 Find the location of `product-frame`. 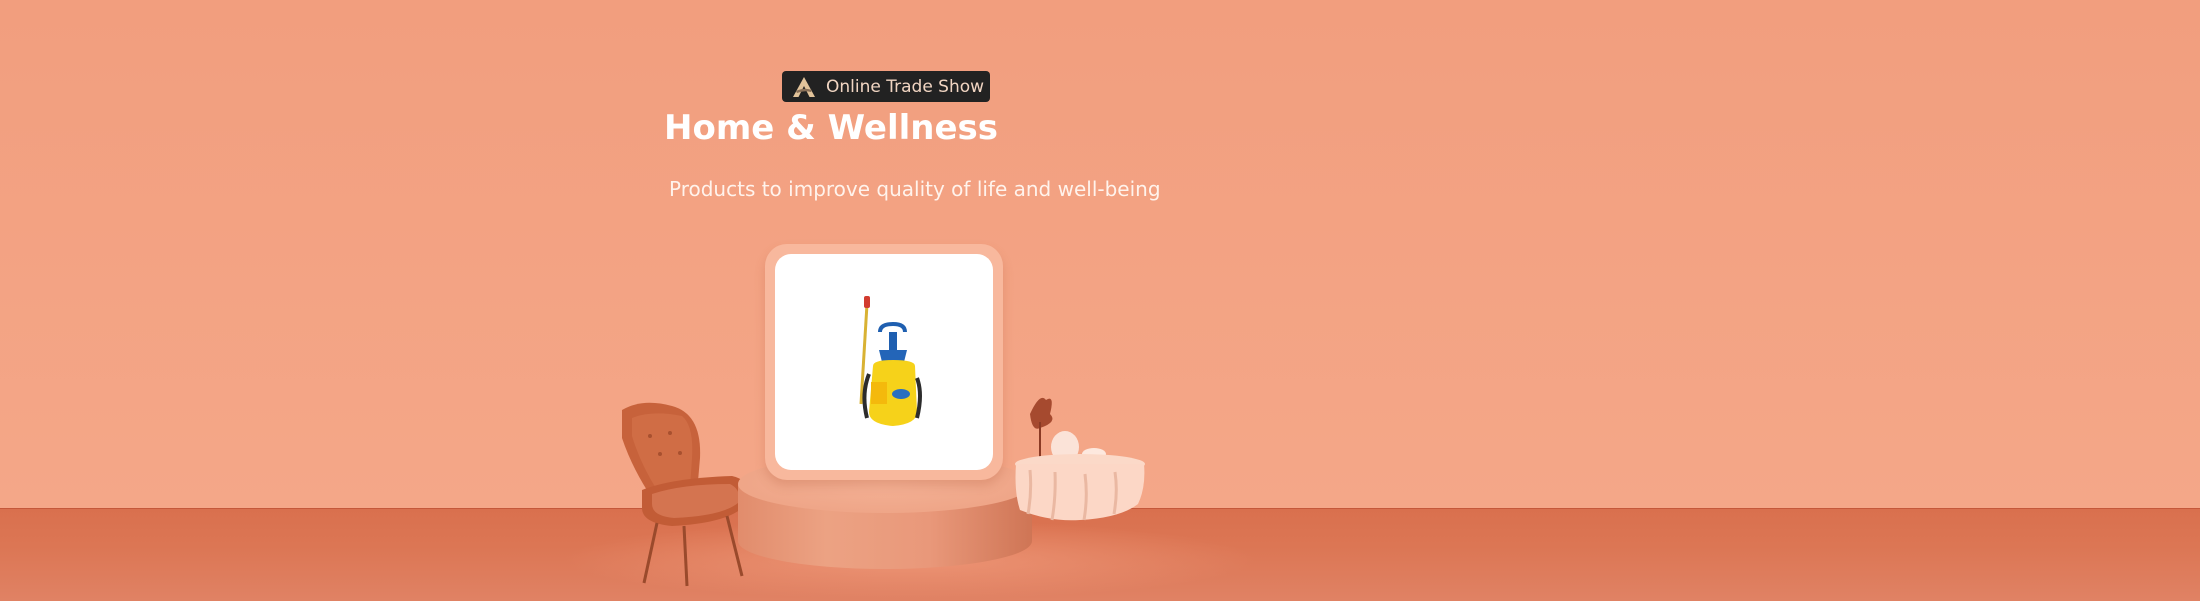

product-frame is located at coordinates (884, 362).